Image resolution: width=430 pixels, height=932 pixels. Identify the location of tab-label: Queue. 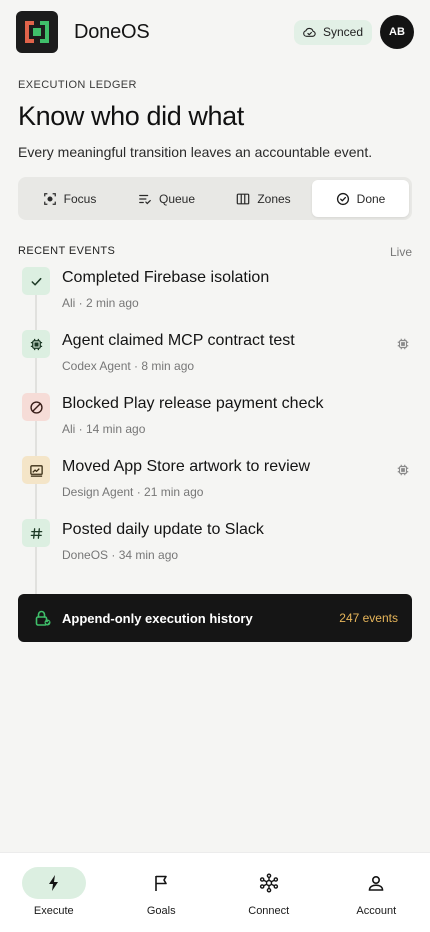
(177, 198).